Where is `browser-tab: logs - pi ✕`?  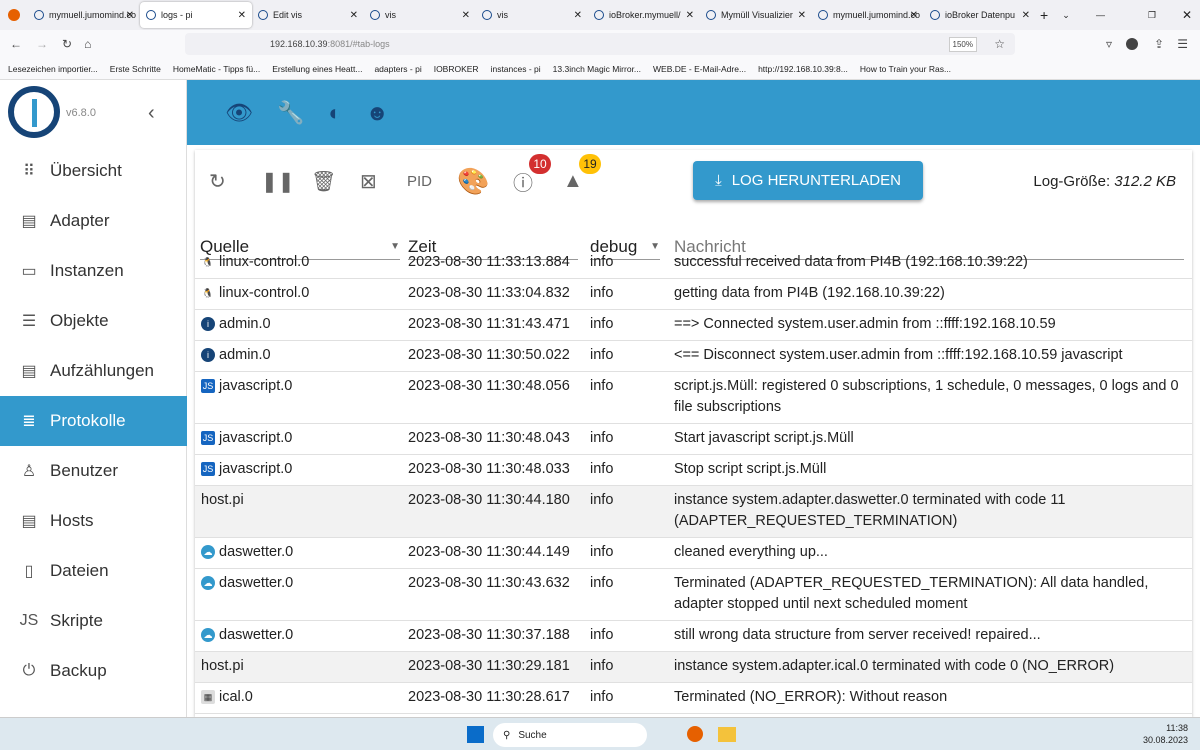
browser-tab: logs - pi ✕ is located at coordinates (196, 15).